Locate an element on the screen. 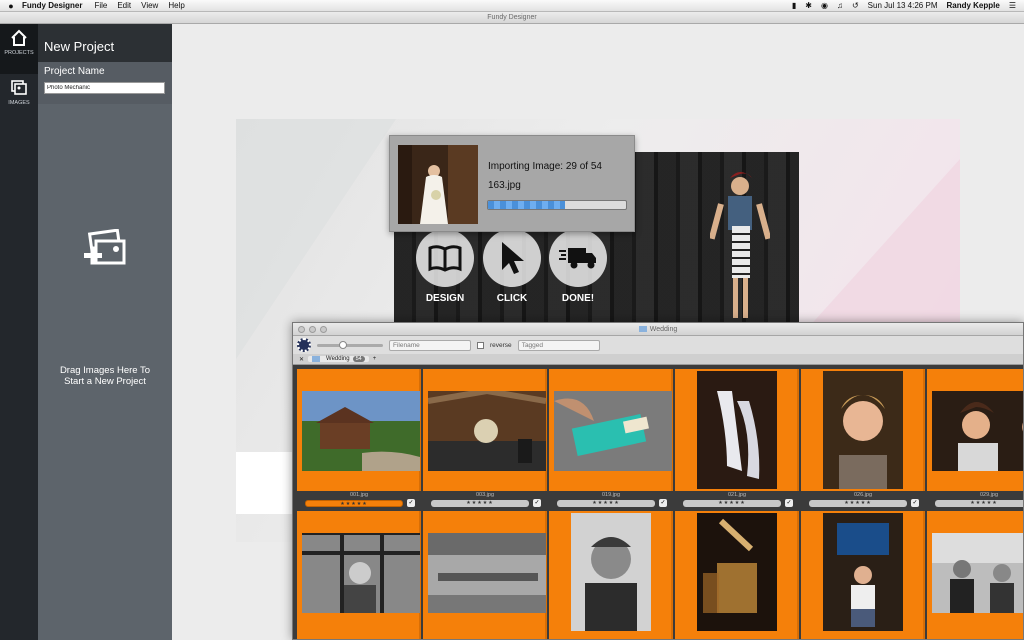 The width and height of the screenshot is (1024, 640). click-label: CLICK is located at coordinates (512, 298).